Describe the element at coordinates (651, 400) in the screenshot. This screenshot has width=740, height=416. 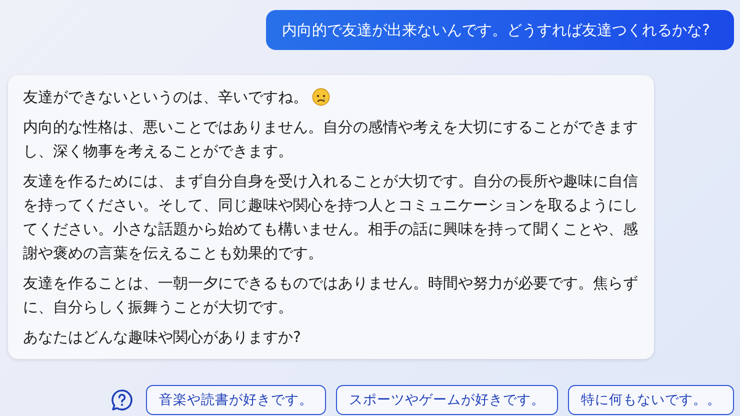
I see `suggestion-button: 特に何もないです。。` at that location.